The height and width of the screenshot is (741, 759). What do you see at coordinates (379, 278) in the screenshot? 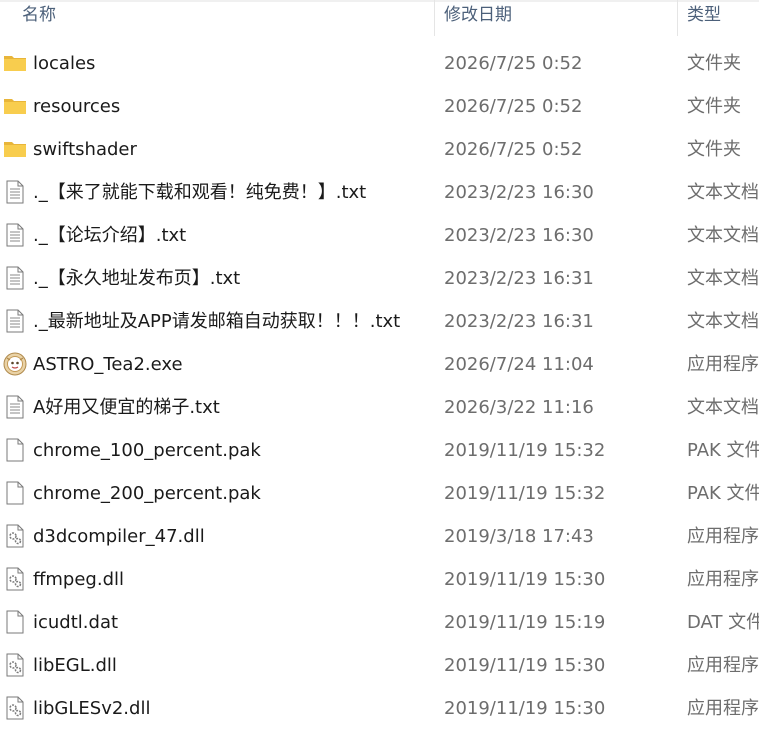
I see `file-row: ._【永久地址发布页】.txt 2023/2/23 16:31 文本文档` at bounding box center [379, 278].